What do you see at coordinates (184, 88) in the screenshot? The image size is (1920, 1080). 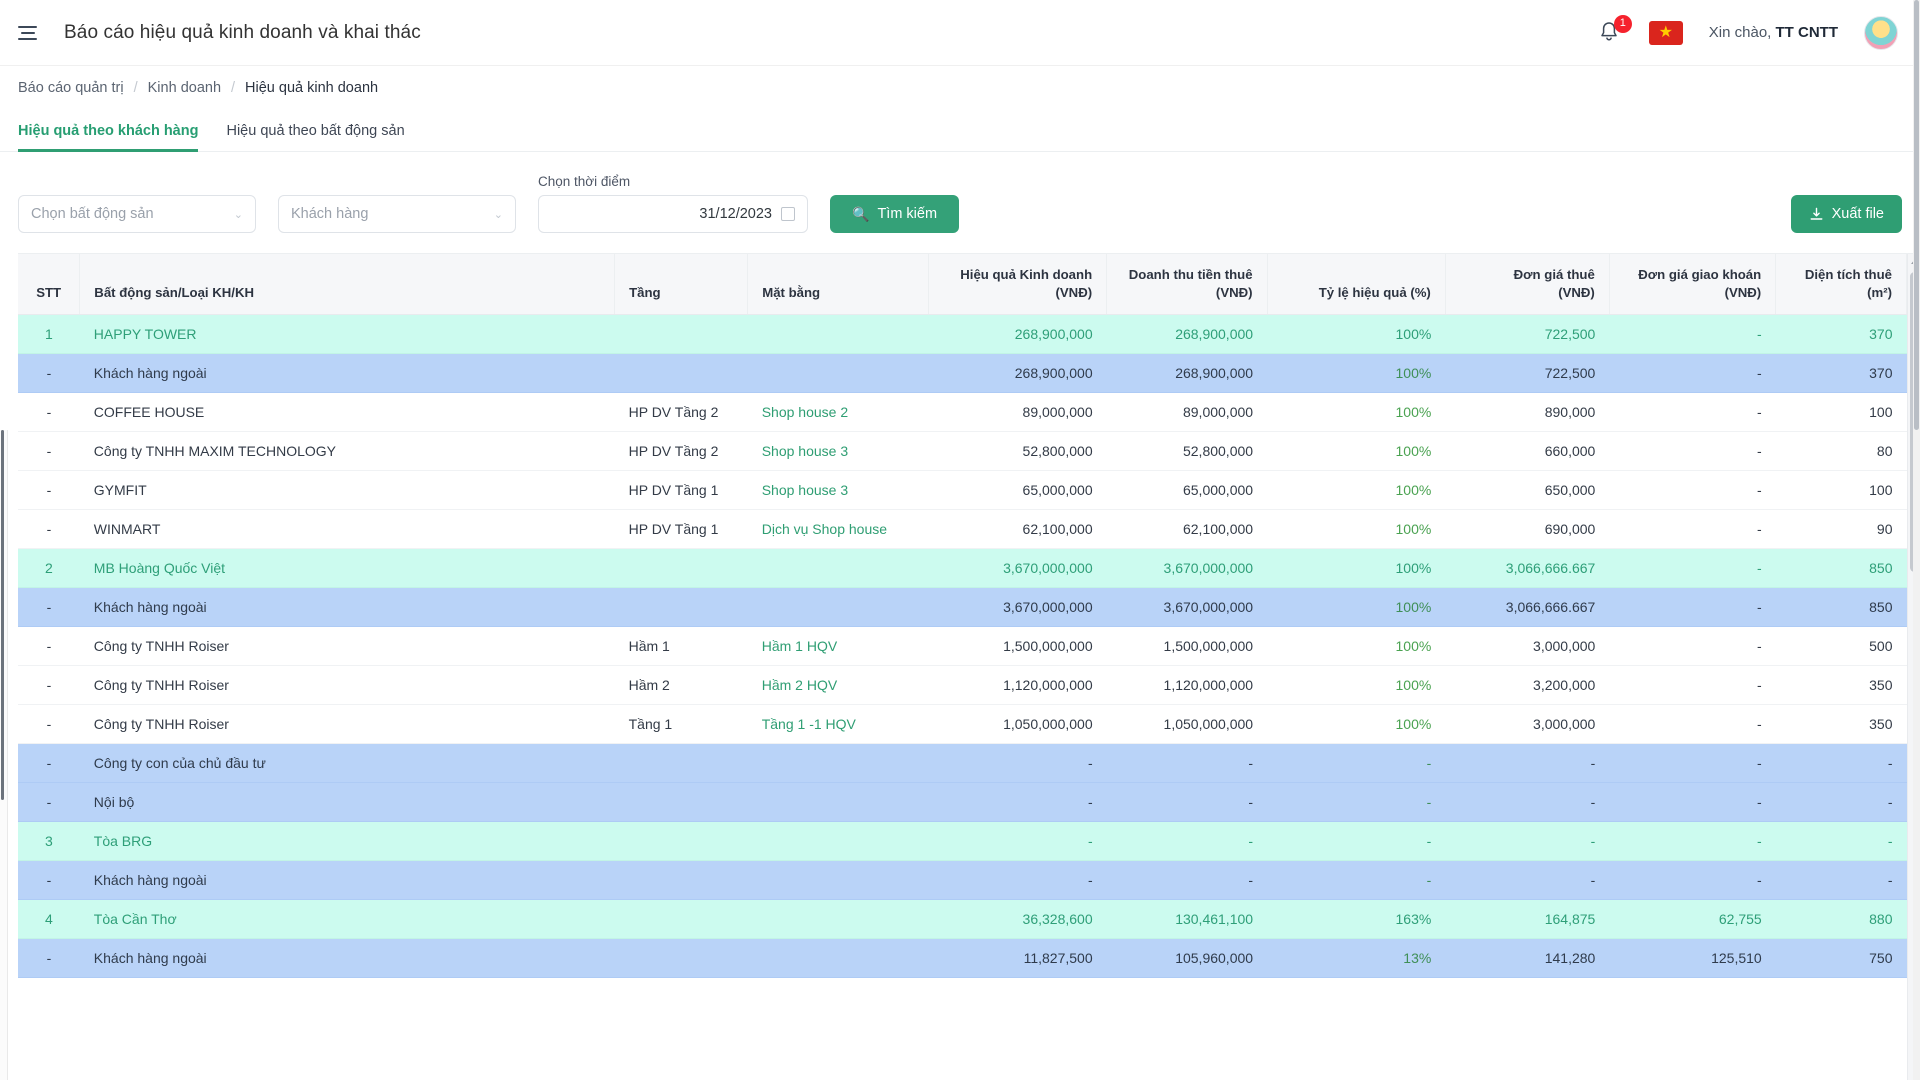 I see `breadcrumb-item-2: Kinh doanh` at bounding box center [184, 88].